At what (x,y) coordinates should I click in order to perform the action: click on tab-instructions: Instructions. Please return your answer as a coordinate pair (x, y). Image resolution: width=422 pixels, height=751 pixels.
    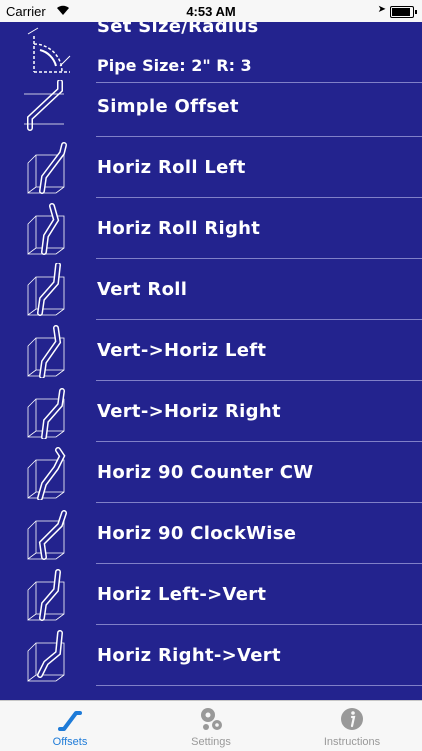
    Looking at the image, I should click on (352, 726).